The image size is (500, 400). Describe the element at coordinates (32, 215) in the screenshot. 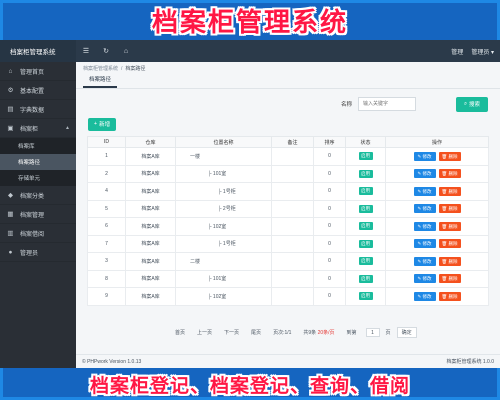

I see `sidebar-item-label: 档案管理` at that location.